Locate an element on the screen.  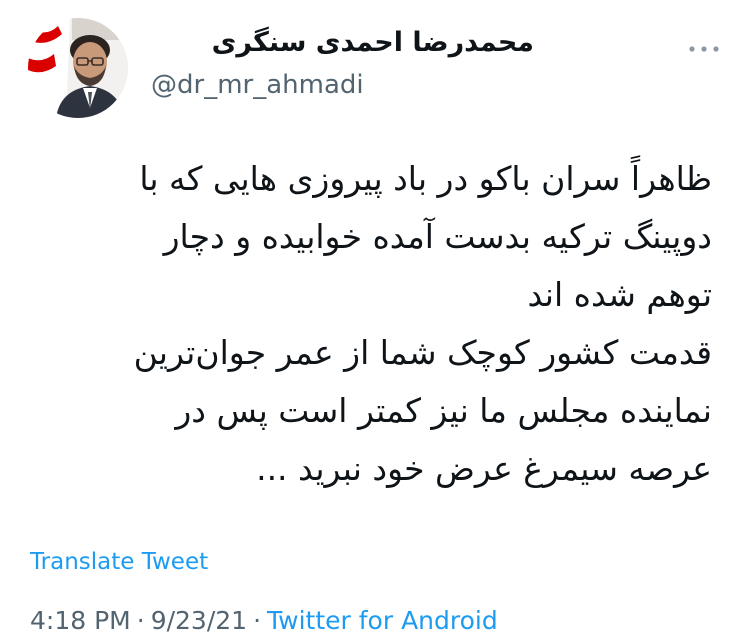
tweet-metadata: 4:18 PM · 9/23/21 · Twitter for Android is located at coordinates (264, 620).